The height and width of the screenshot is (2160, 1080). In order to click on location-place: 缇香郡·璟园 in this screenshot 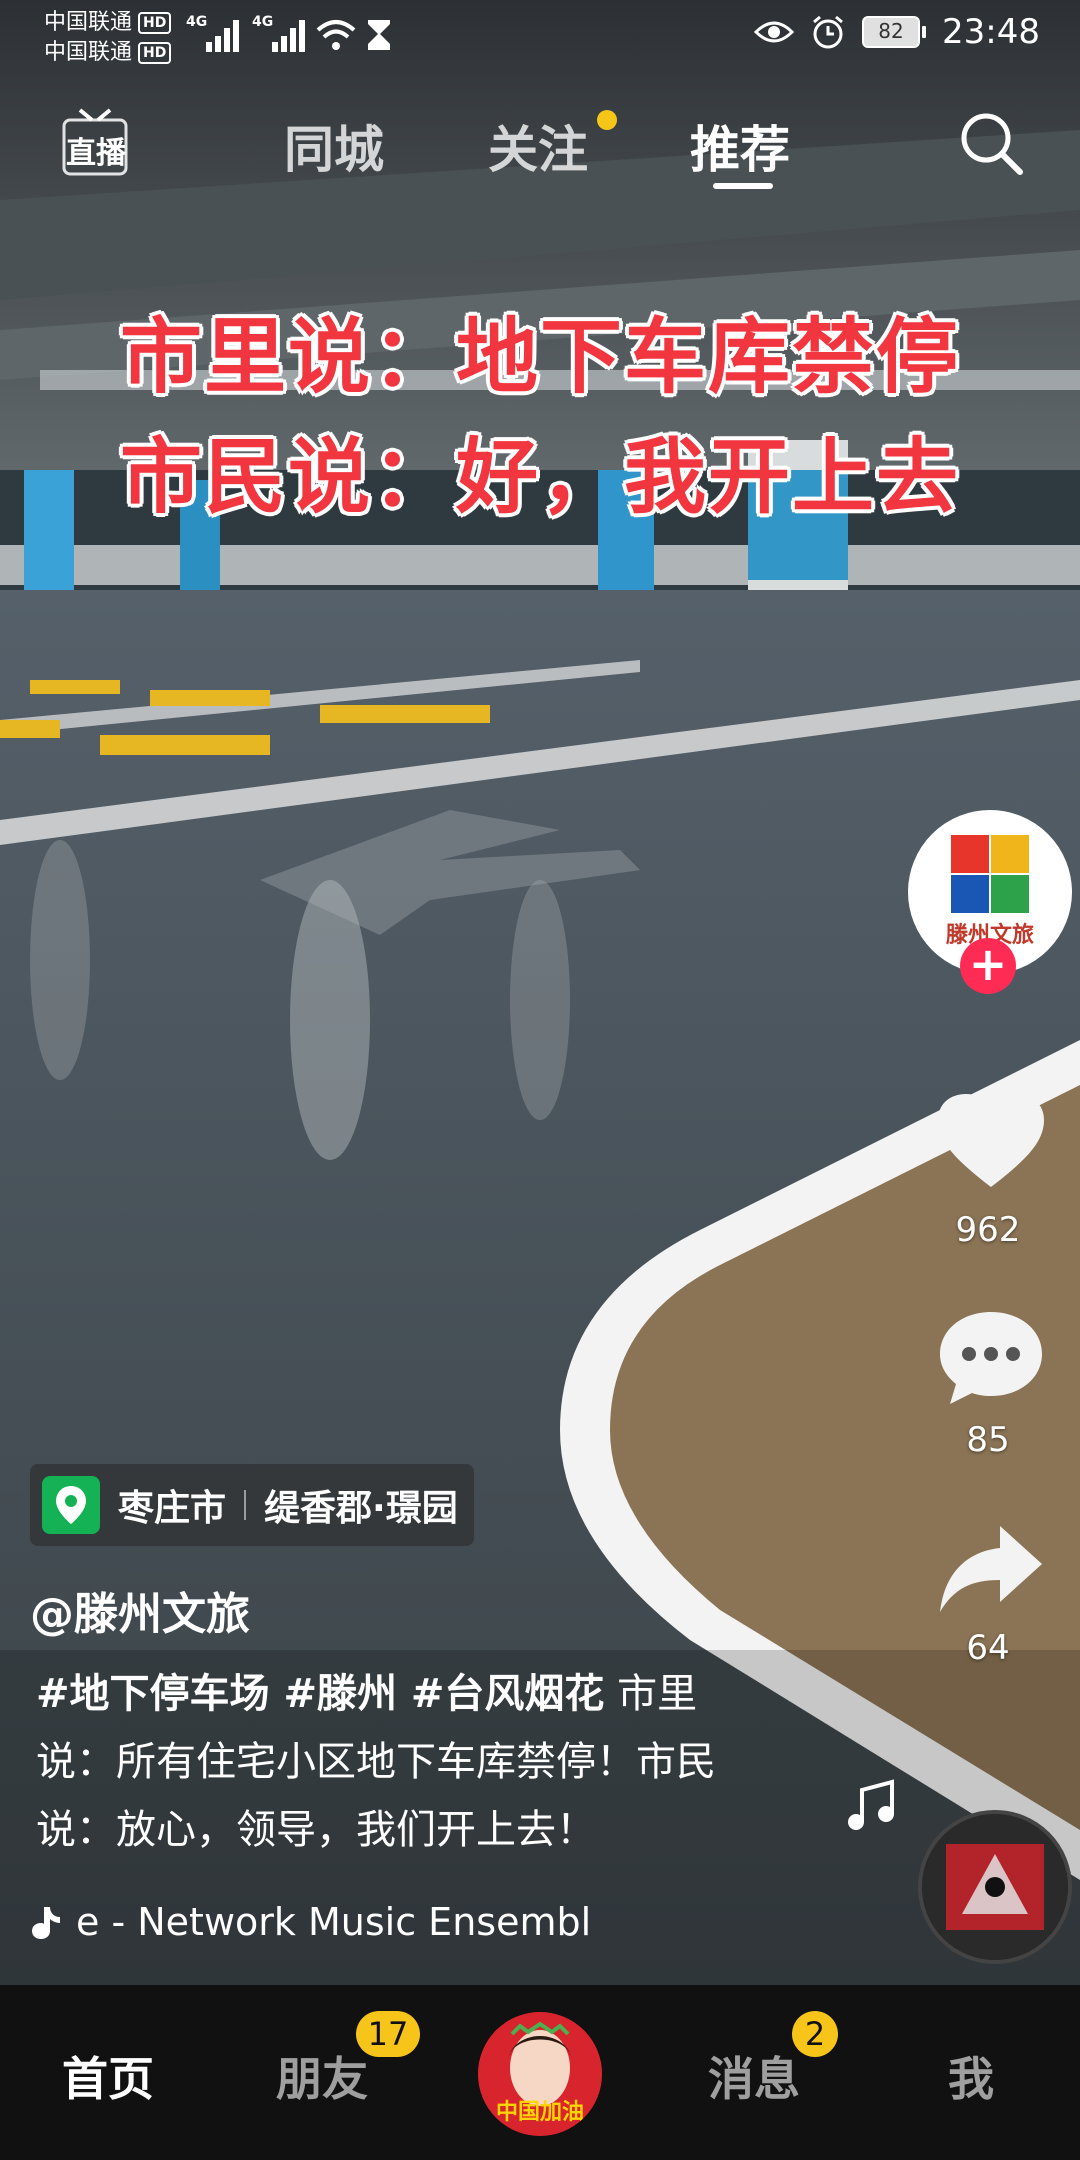, I will do `click(361, 1508)`.